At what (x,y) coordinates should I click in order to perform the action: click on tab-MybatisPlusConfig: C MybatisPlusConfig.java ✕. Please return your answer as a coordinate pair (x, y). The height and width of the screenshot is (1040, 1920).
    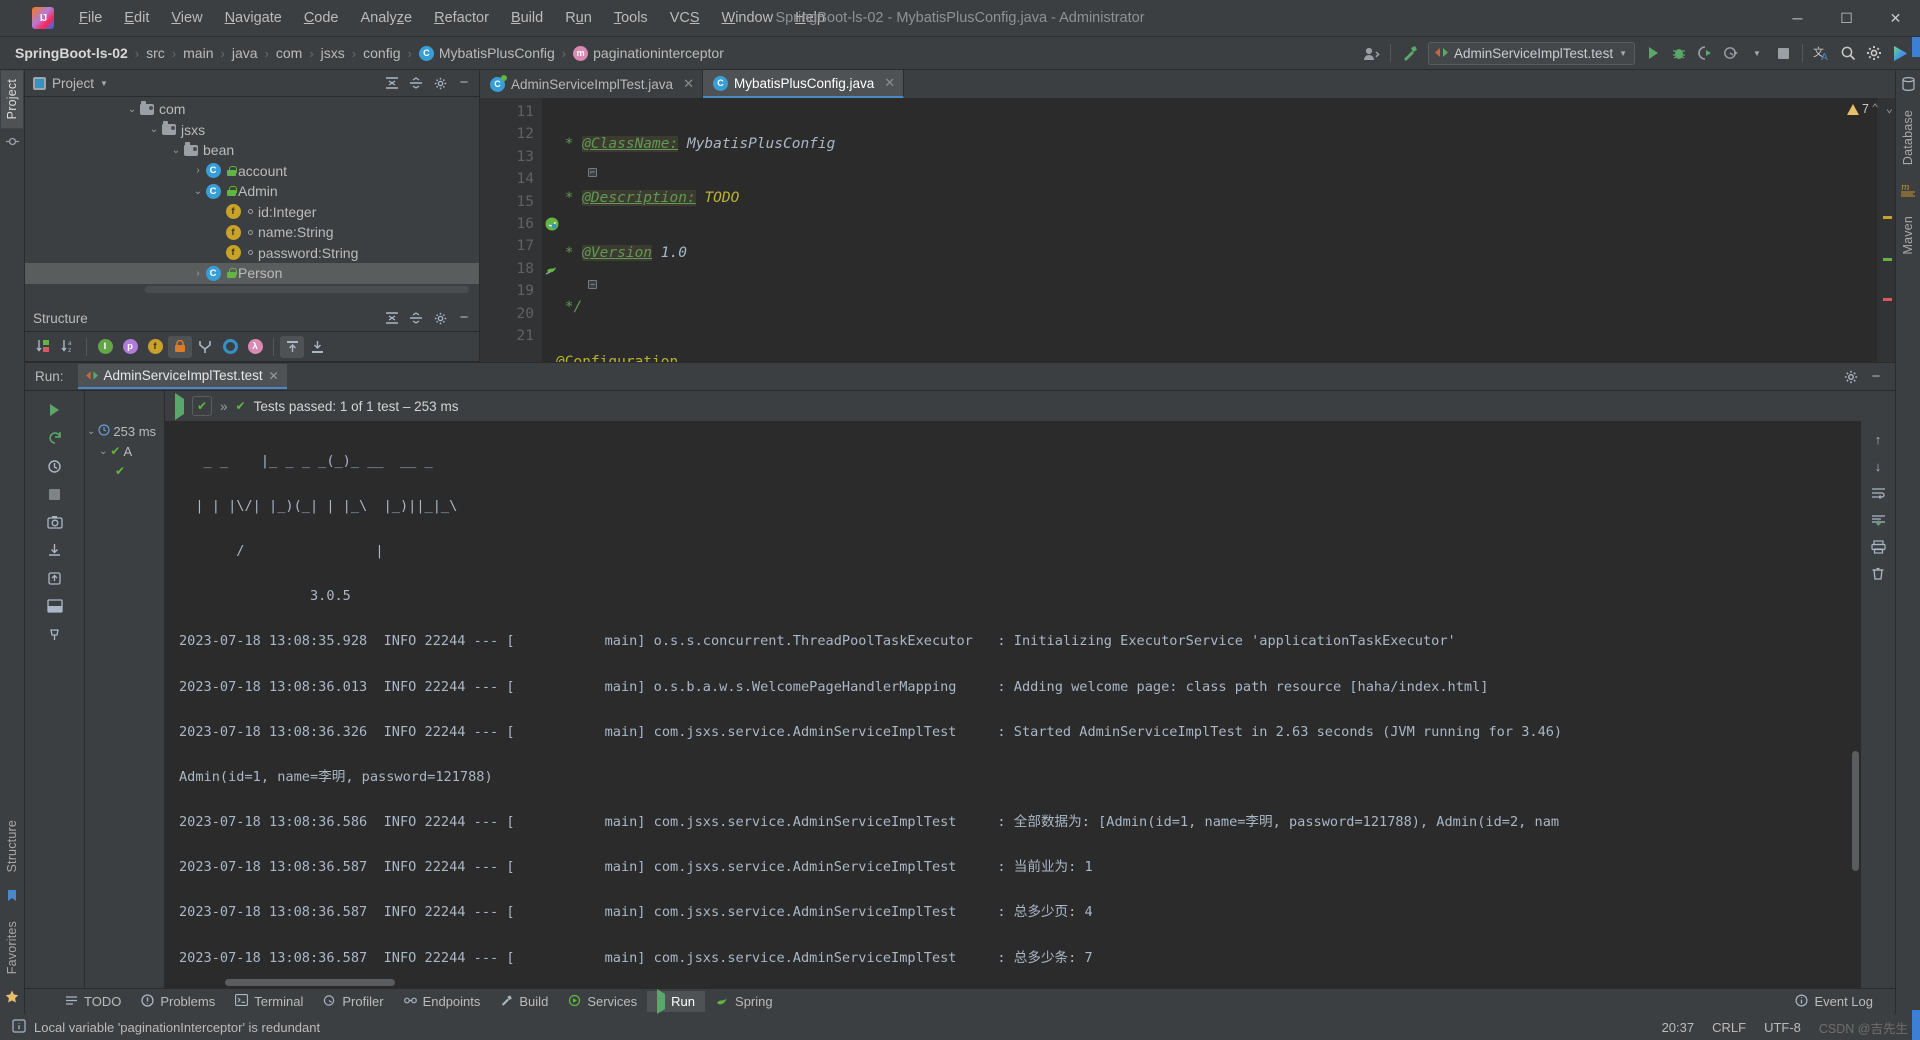
    Looking at the image, I should click on (803, 84).